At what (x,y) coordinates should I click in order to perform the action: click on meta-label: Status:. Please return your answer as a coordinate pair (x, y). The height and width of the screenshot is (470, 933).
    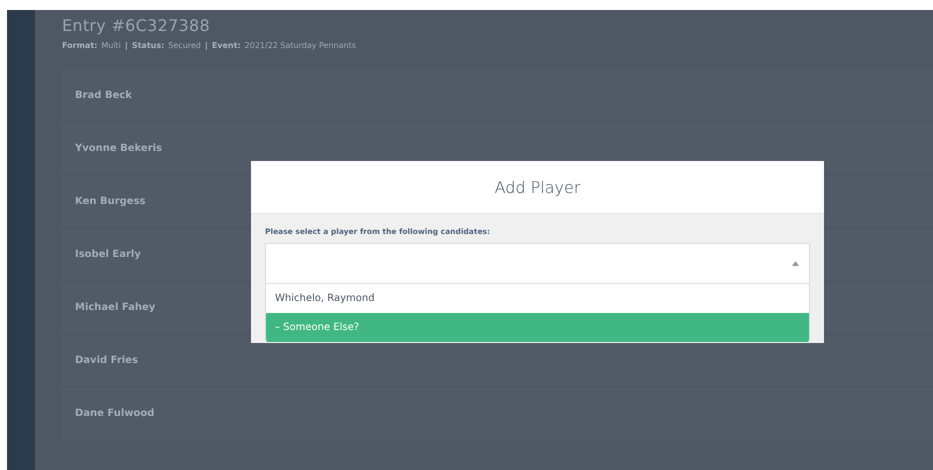
    Looking at the image, I should click on (148, 45).